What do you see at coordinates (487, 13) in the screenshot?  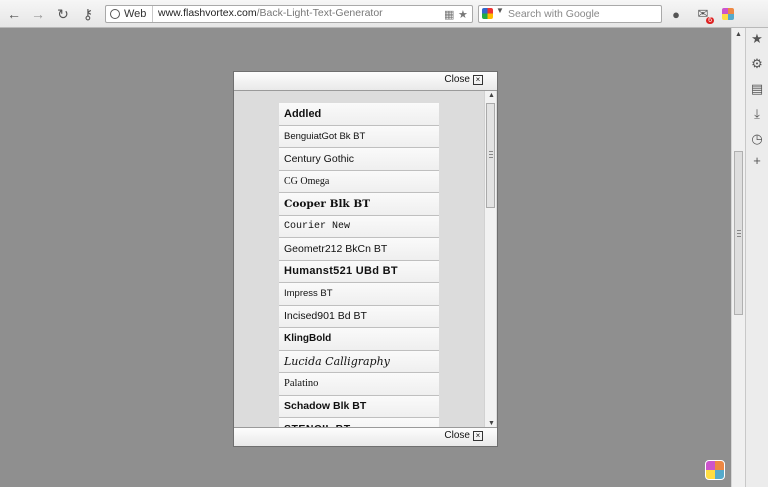 I see `google-icon` at bounding box center [487, 13].